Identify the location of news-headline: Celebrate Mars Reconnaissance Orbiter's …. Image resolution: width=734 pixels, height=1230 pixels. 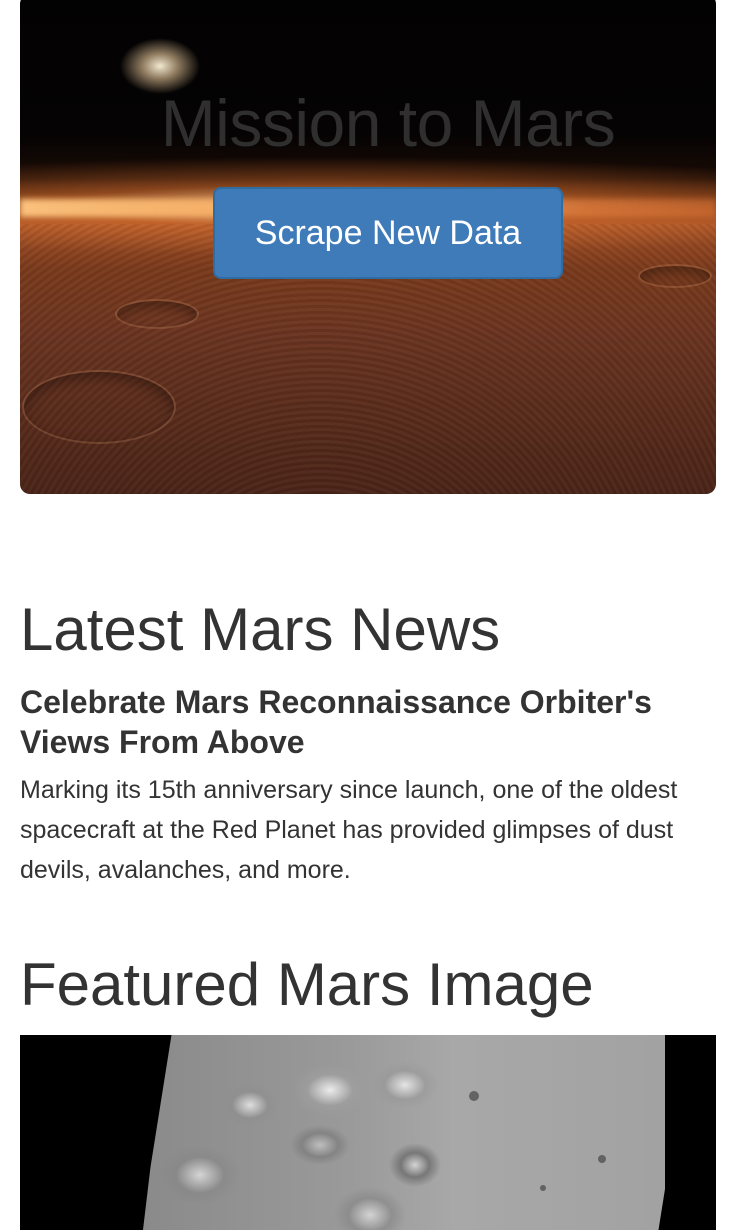
(336, 722).